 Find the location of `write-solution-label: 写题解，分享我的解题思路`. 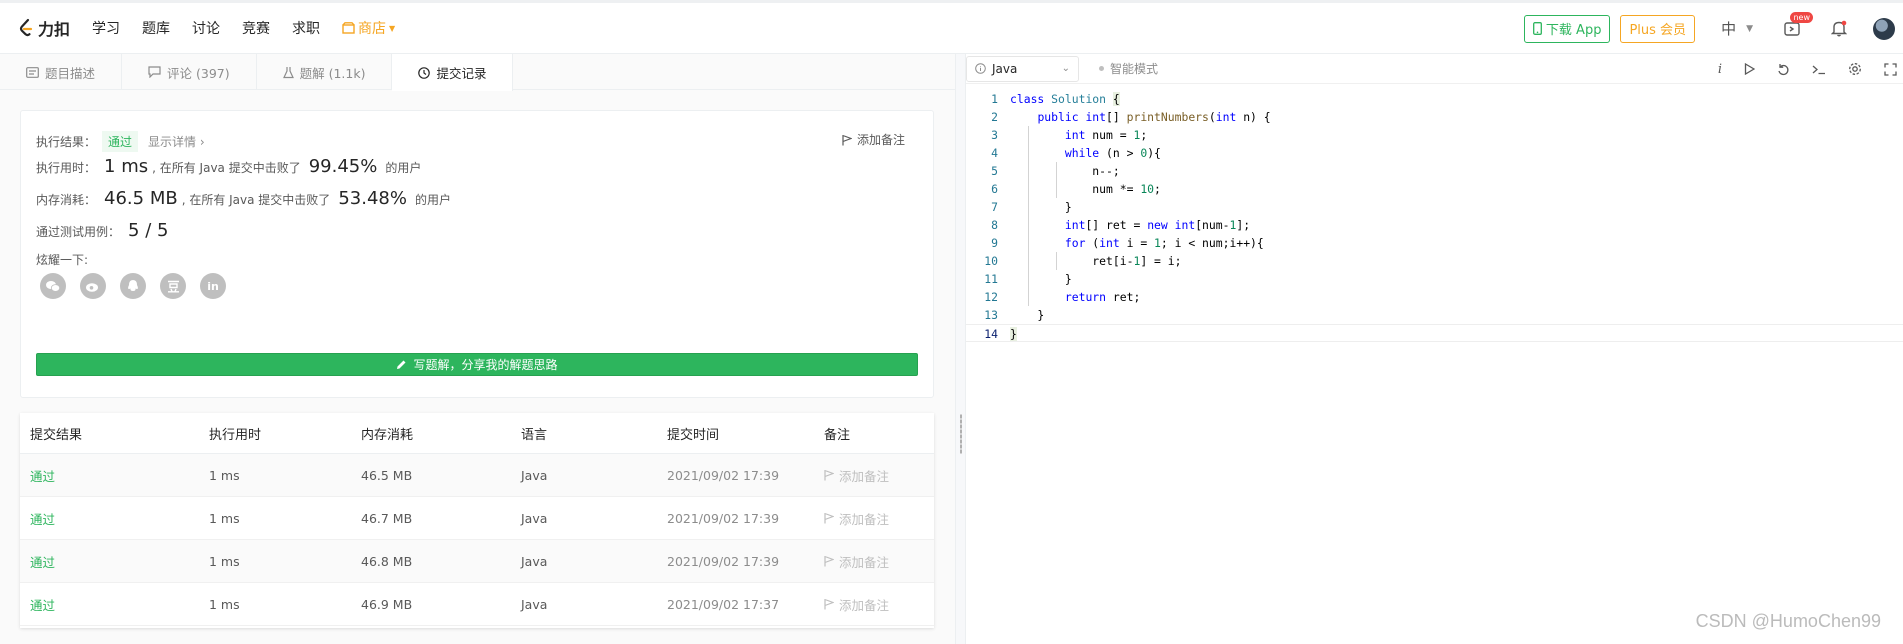

write-solution-label: 写题解，分享我的解题思路 is located at coordinates (485, 365).